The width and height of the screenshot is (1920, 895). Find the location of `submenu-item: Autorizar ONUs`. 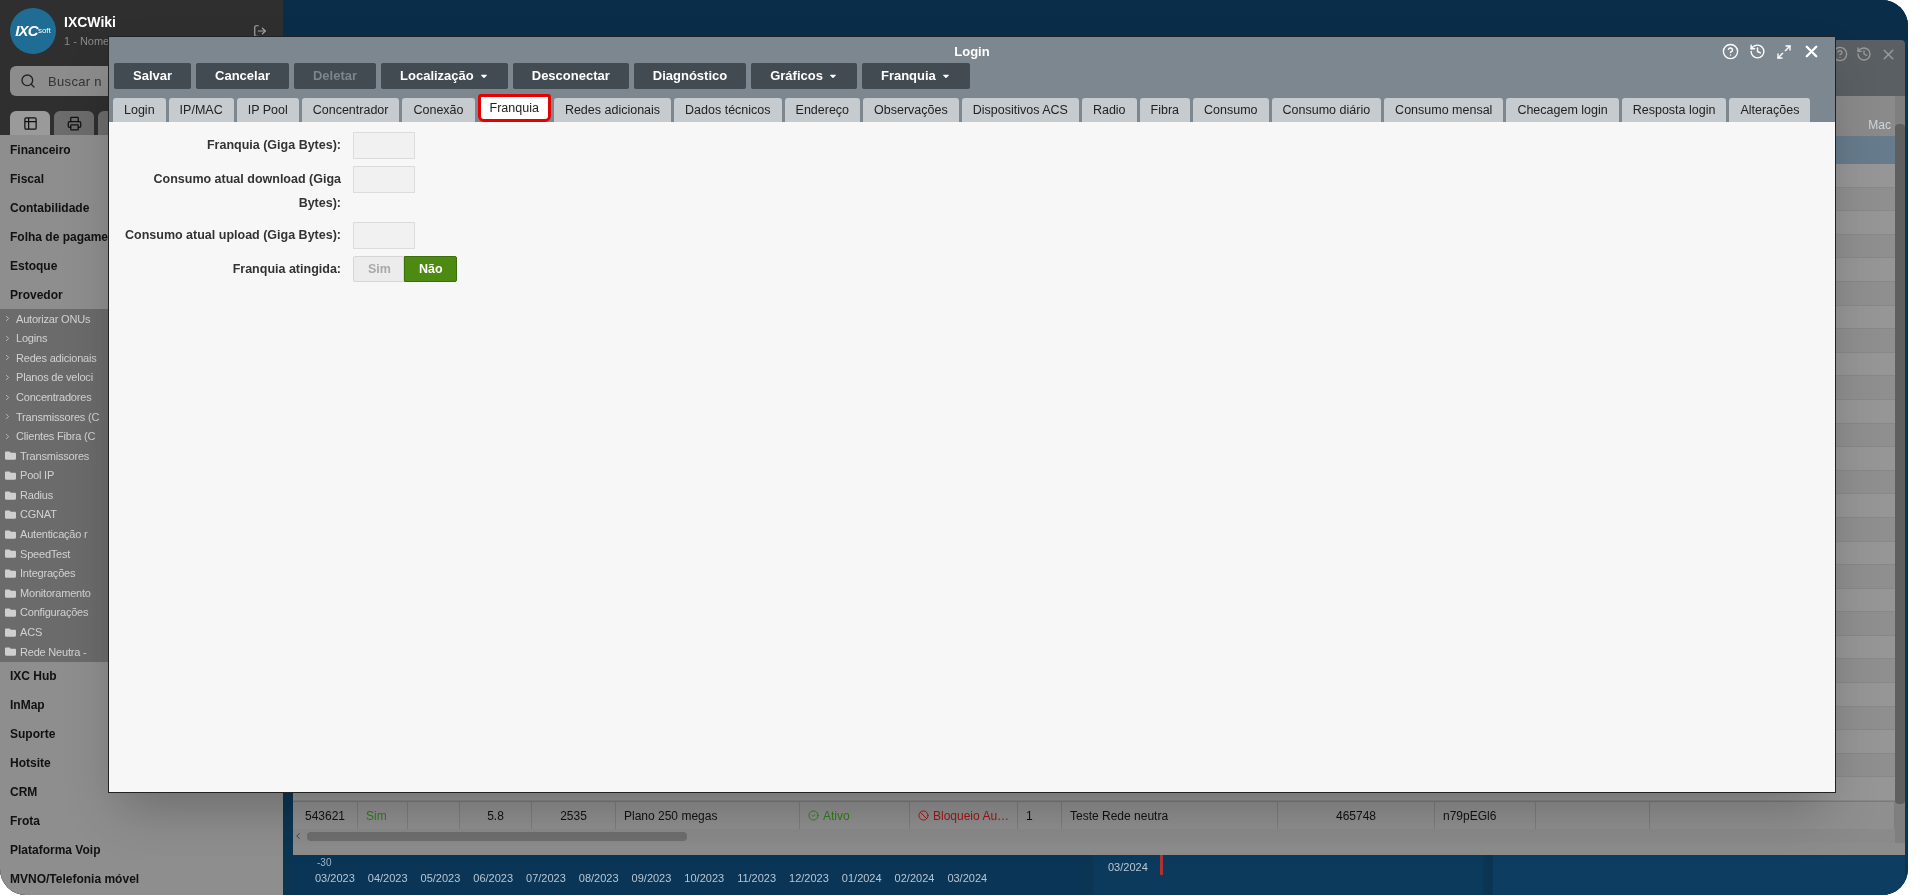

submenu-item: Autorizar ONUs is located at coordinates (141, 319).